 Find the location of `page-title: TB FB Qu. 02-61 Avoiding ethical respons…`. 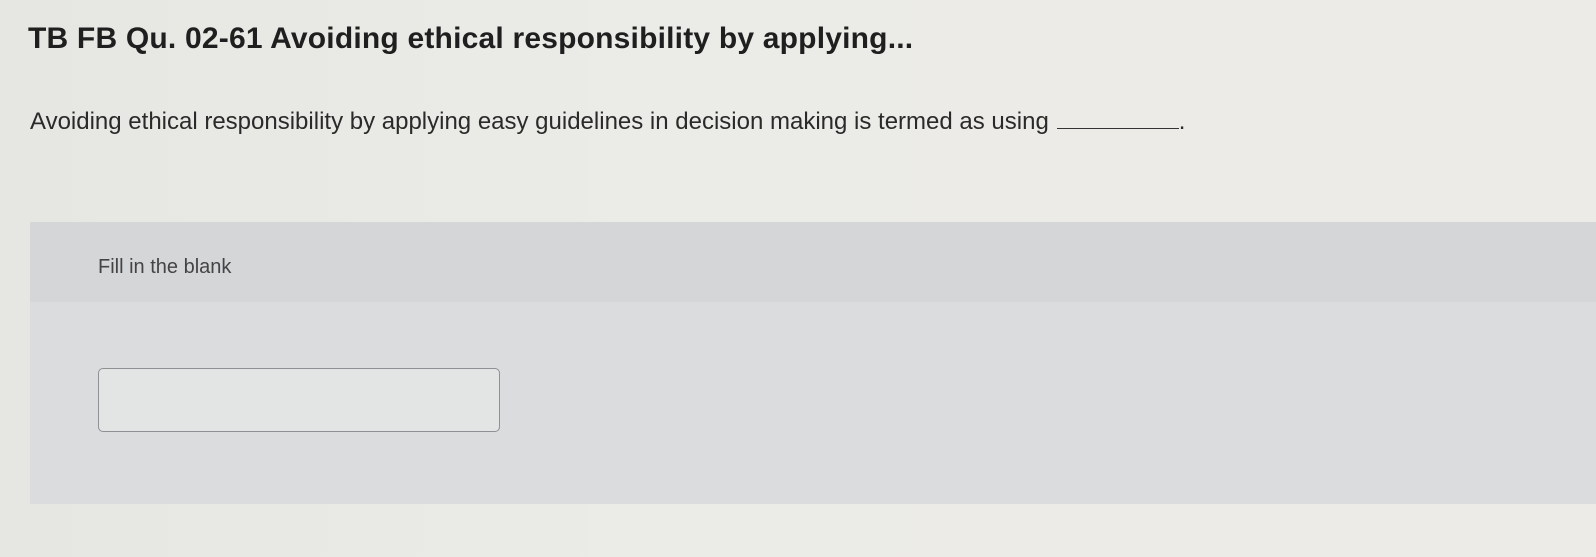

page-title: TB FB Qu. 02-61 Avoiding ethical respons… is located at coordinates (471, 38).